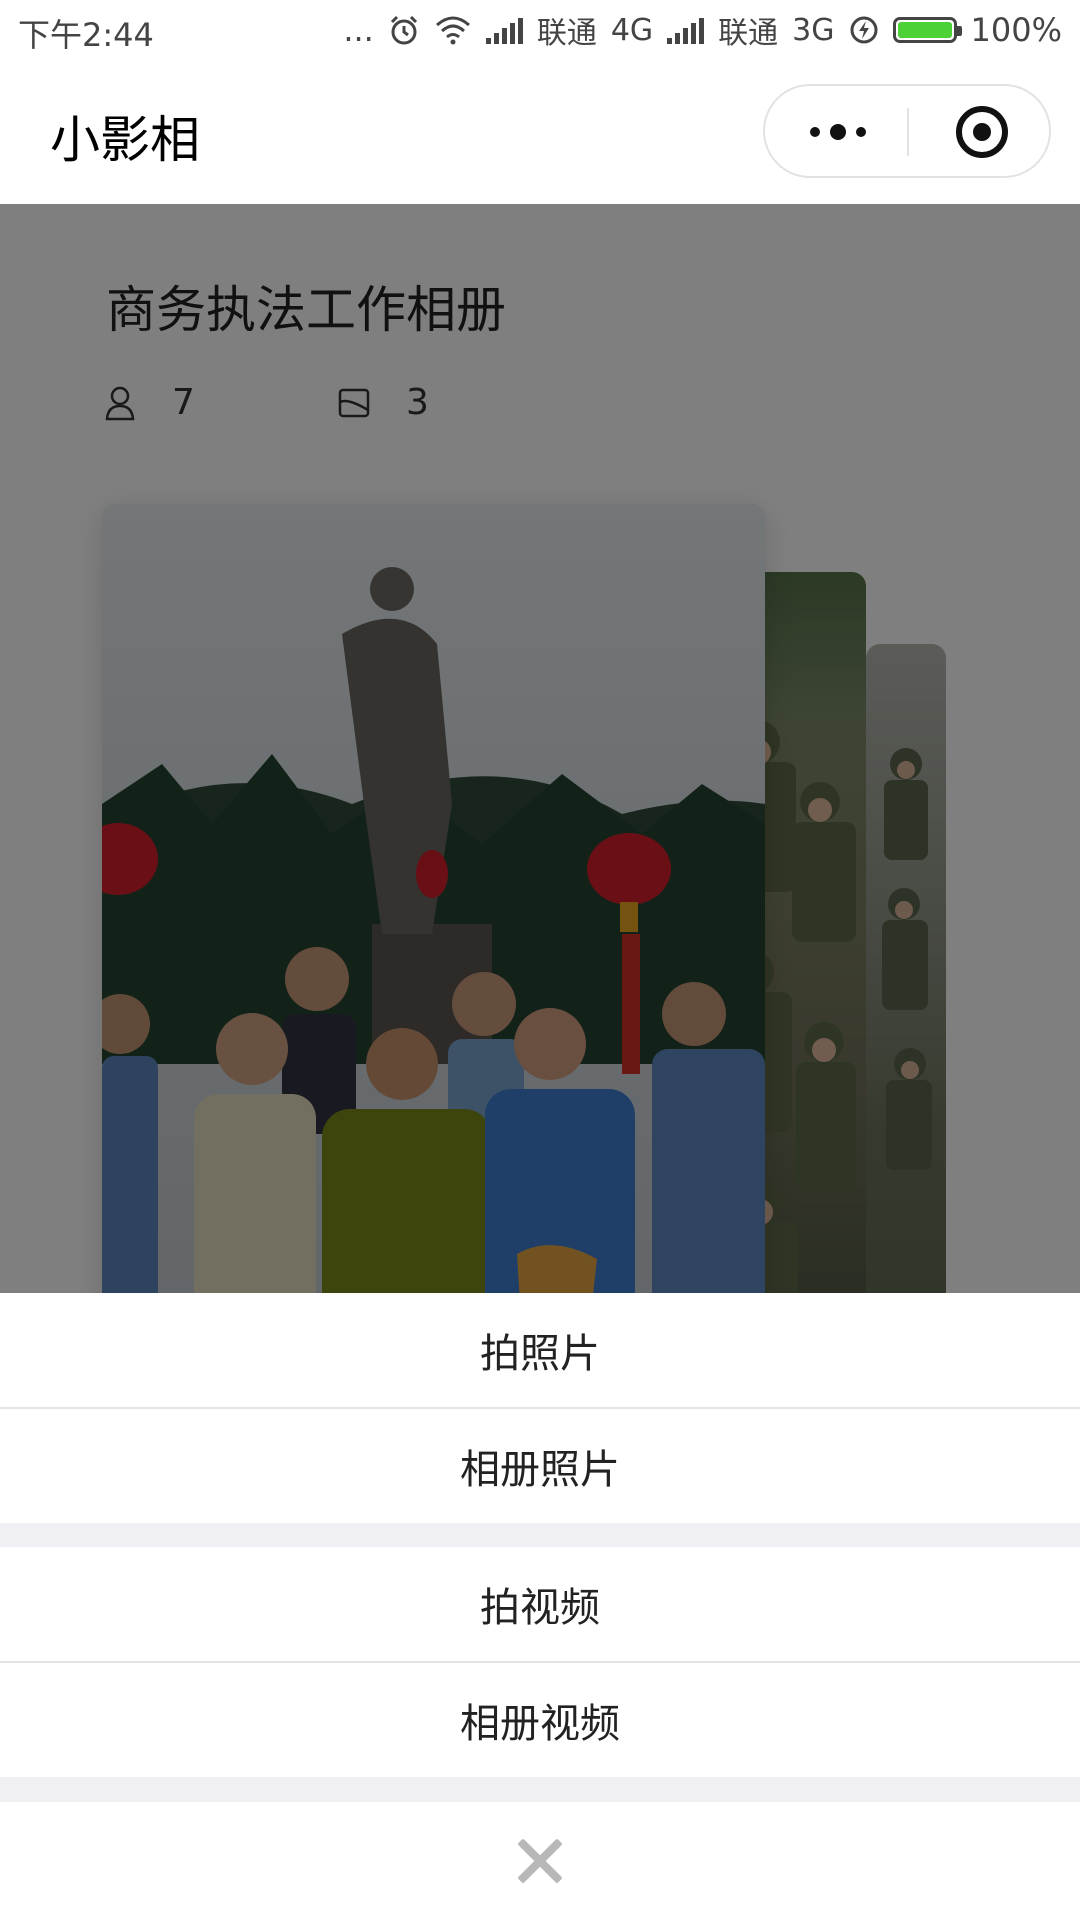 Image resolution: width=1080 pixels, height=1920 pixels. I want to click on take-video-button: 拍视频, so click(540, 1604).